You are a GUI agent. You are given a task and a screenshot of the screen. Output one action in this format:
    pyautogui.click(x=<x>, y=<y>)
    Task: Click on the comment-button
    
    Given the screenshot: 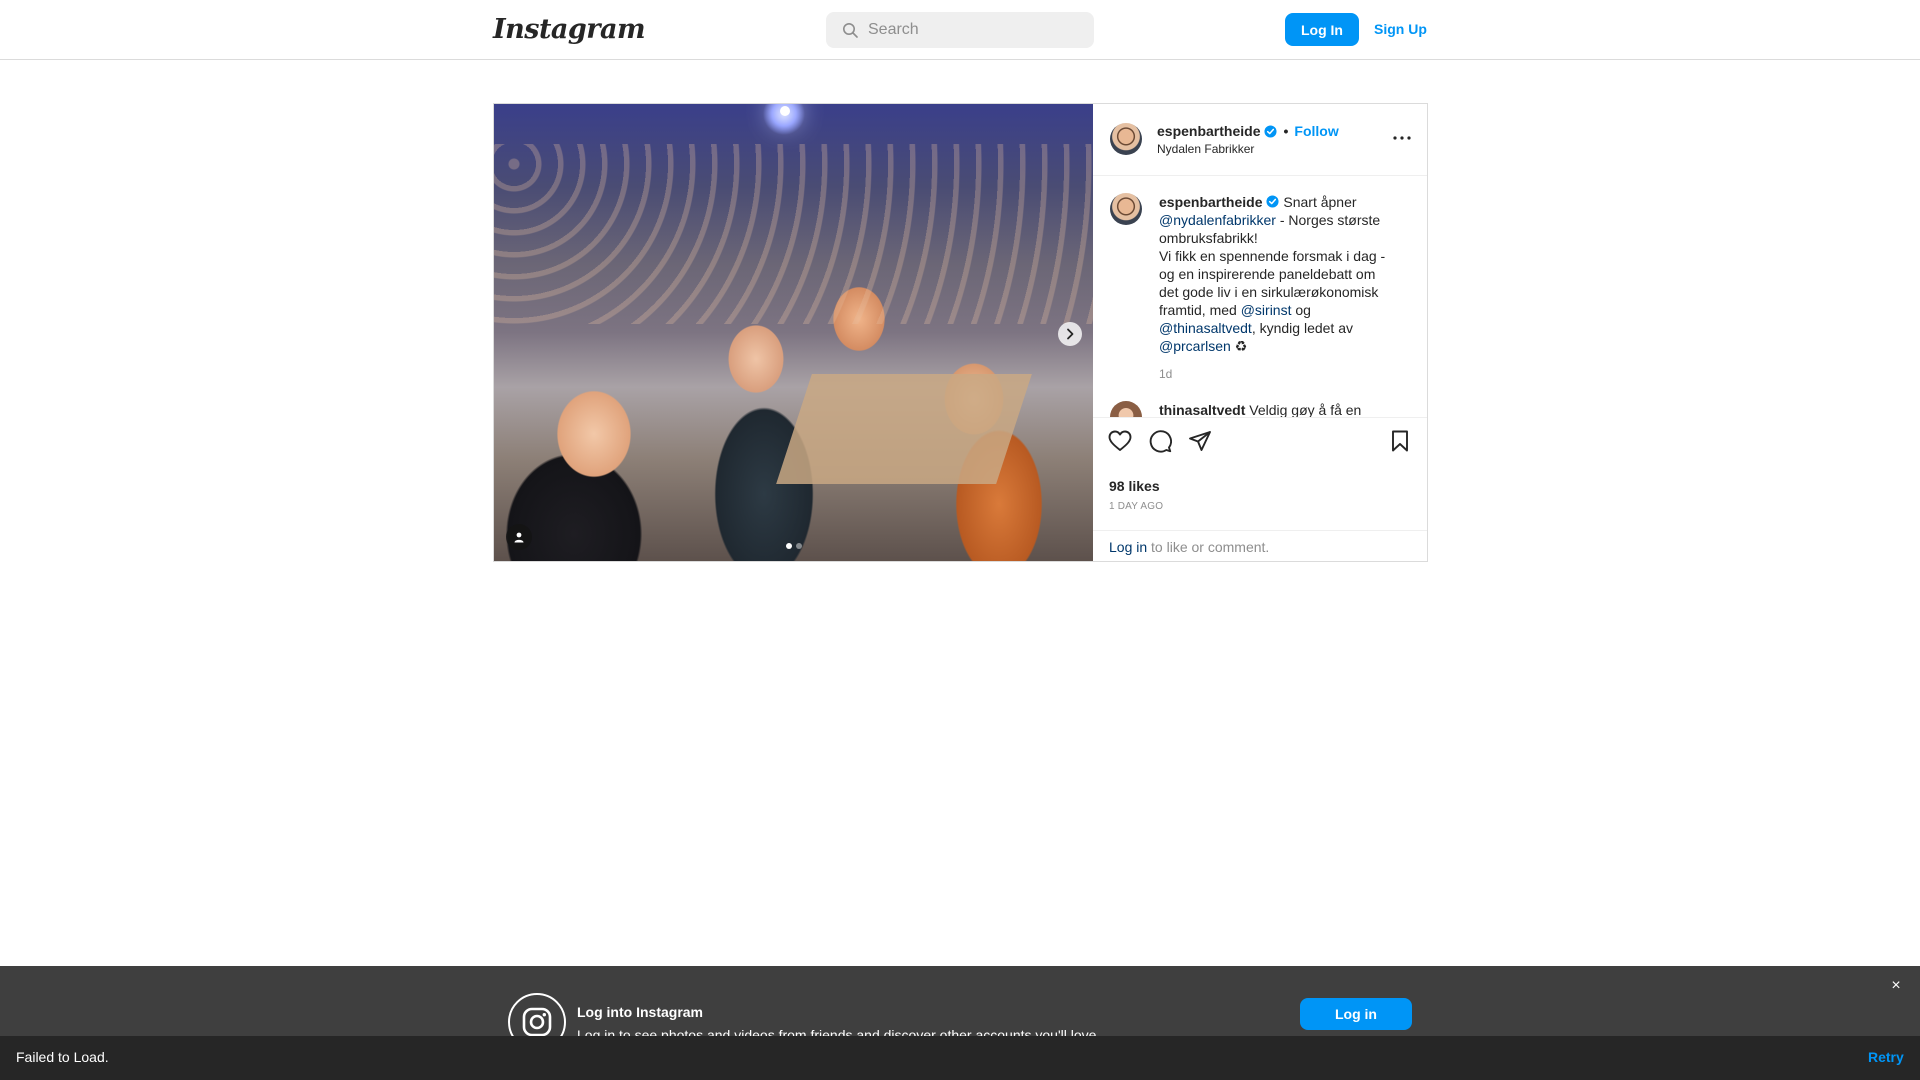 What is the action you would take?
    pyautogui.click(x=1160, y=441)
    